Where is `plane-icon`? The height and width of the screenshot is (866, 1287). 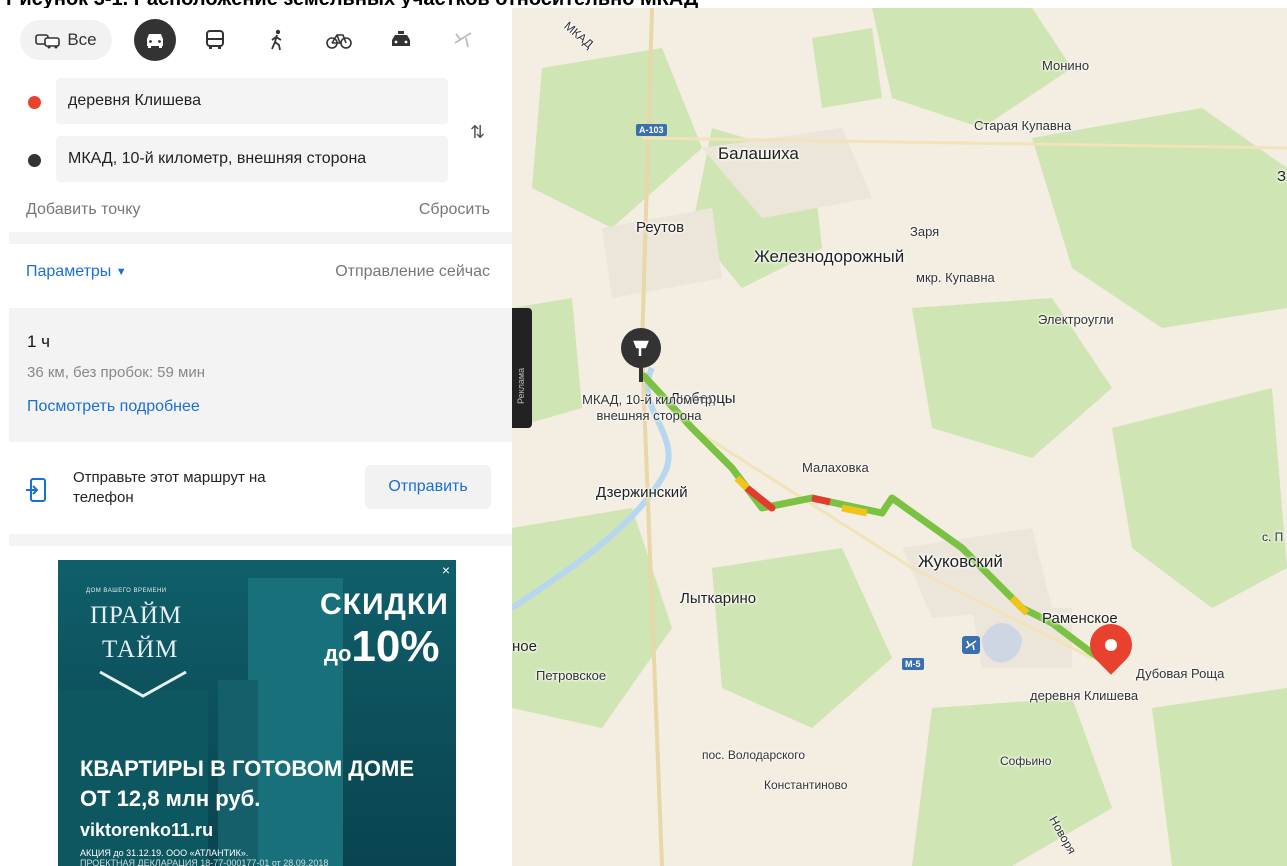 plane-icon is located at coordinates (463, 40).